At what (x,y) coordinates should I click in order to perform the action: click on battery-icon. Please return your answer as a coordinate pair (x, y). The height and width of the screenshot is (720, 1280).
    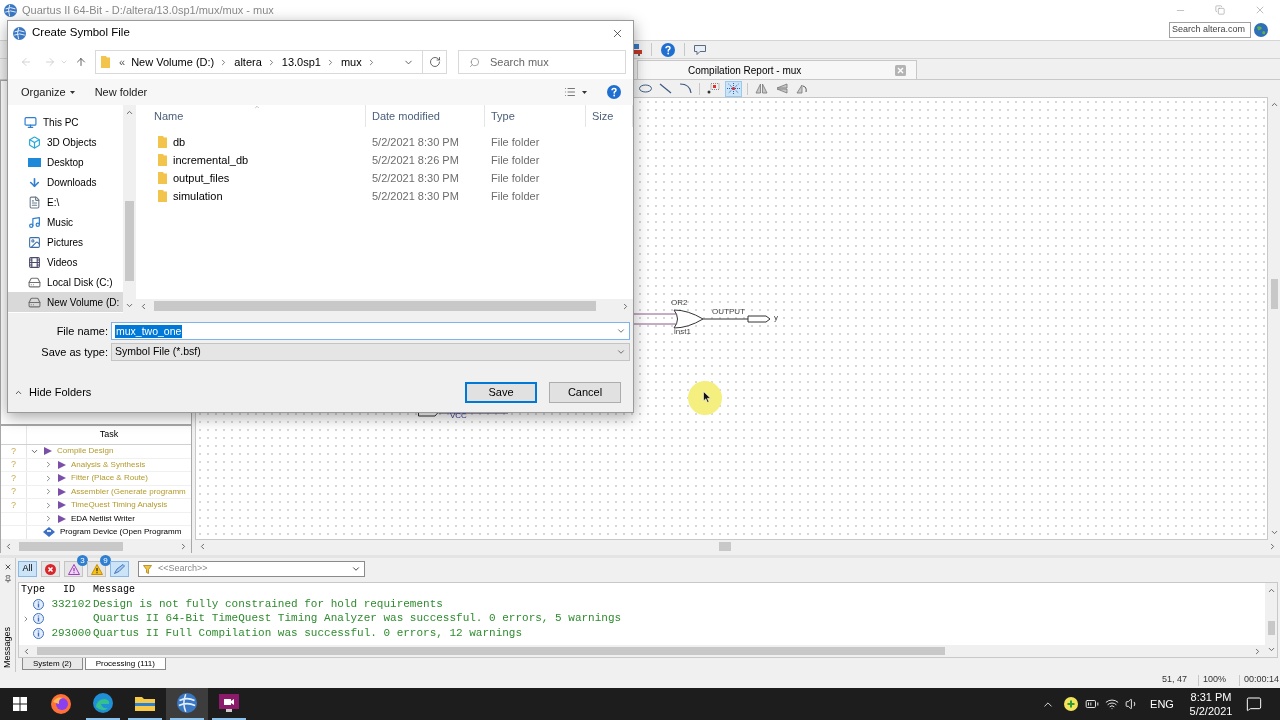
    Looking at the image, I should click on (1092, 704).